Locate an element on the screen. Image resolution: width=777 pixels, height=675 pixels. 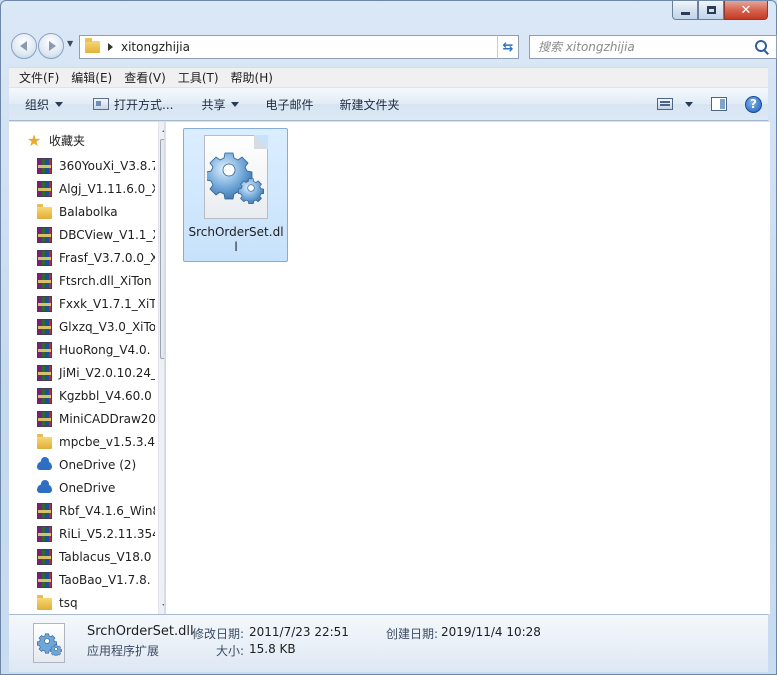
nav-item-label: Algj_V1.11.6.0_X is located at coordinates (107, 188).